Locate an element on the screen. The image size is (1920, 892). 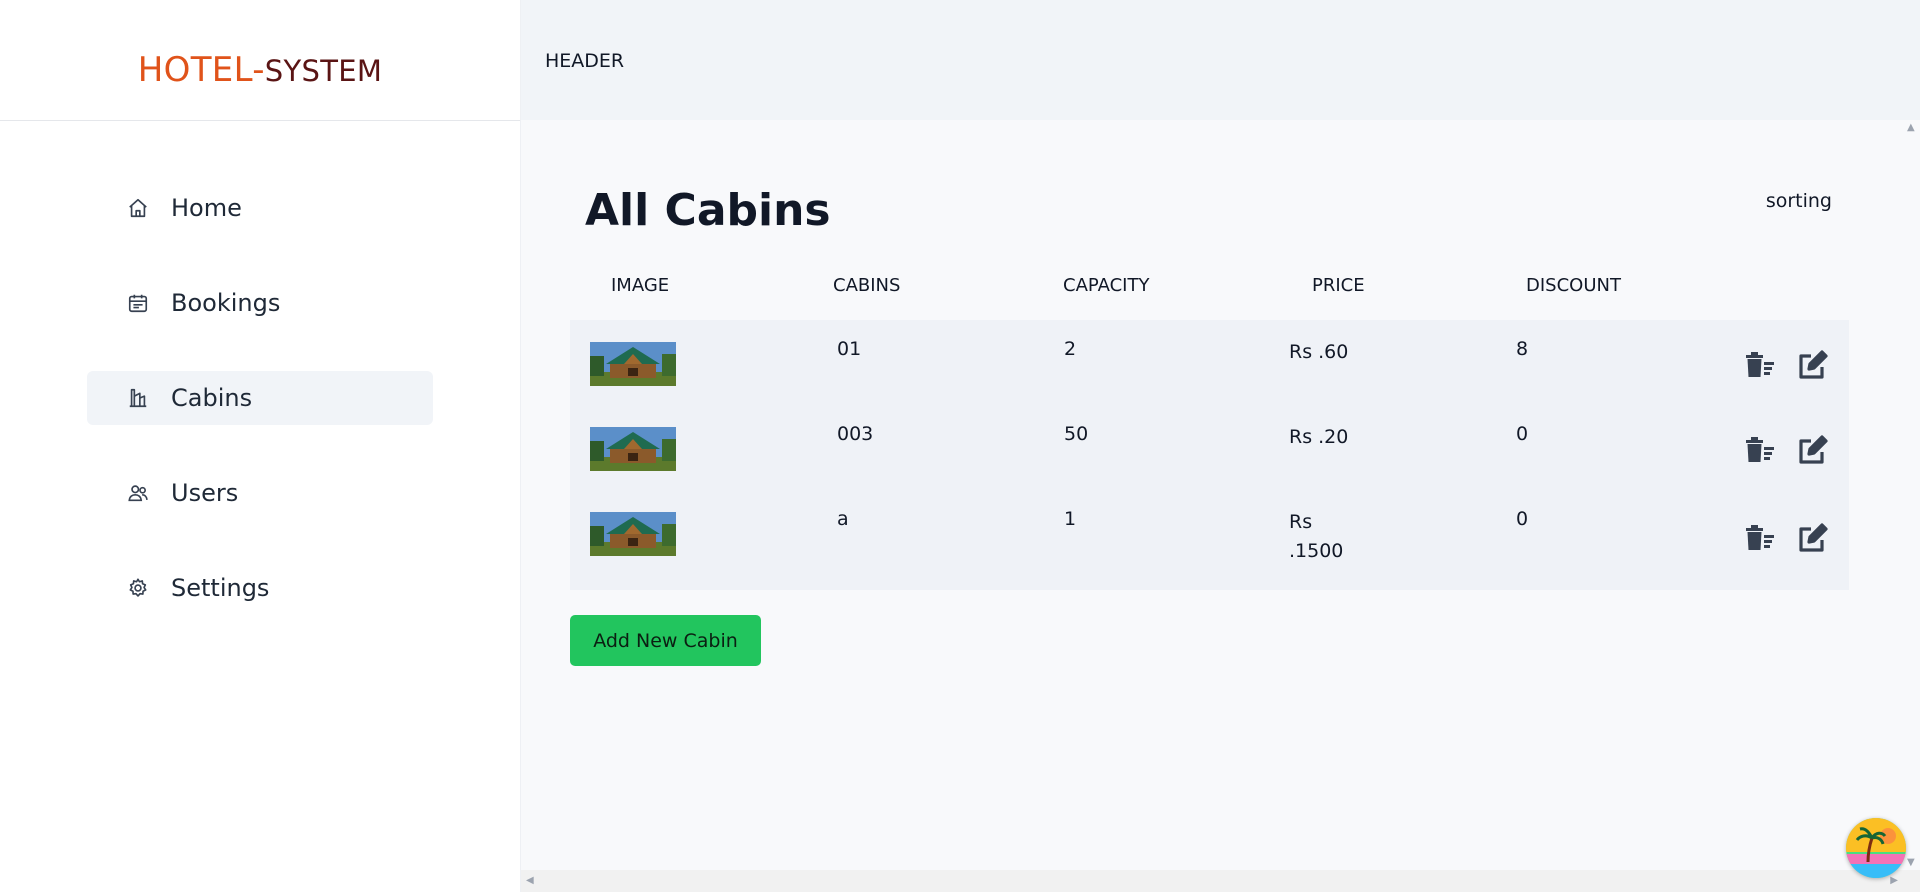
sorting-control: sorting is located at coordinates (1799, 201).